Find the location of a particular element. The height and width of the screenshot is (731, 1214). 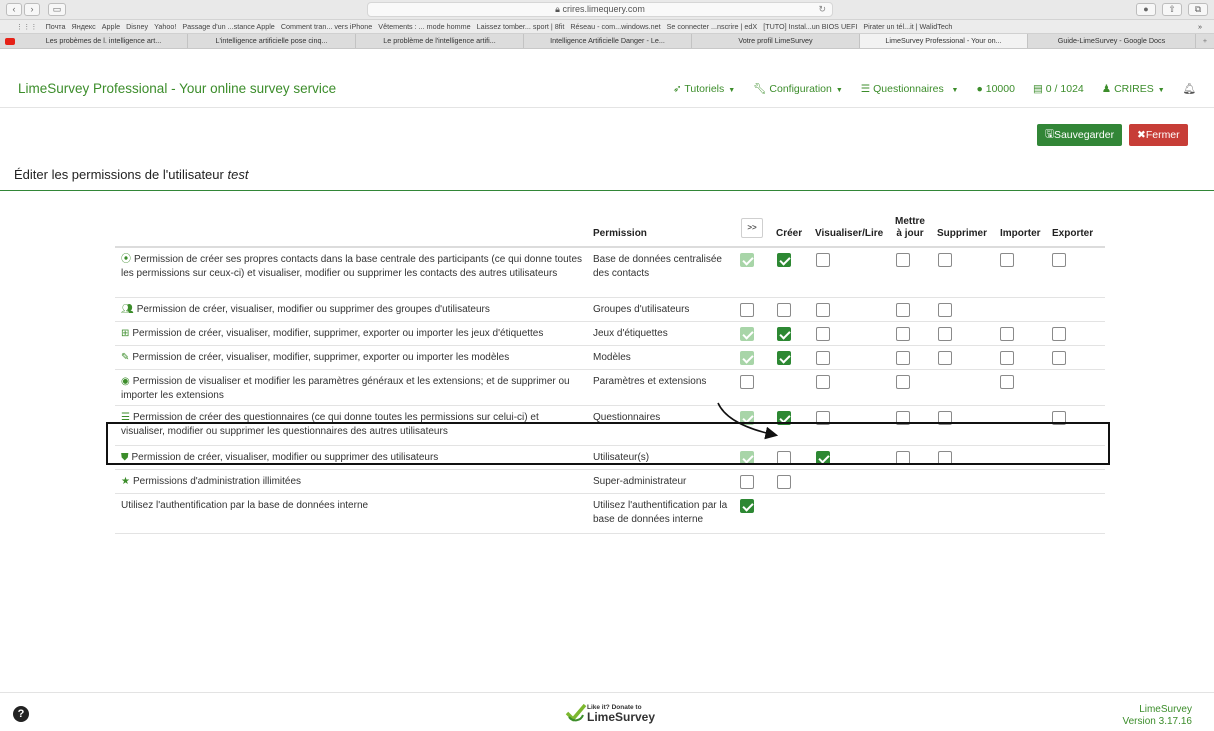

responses-count: 10000 is located at coordinates (1000, 88).